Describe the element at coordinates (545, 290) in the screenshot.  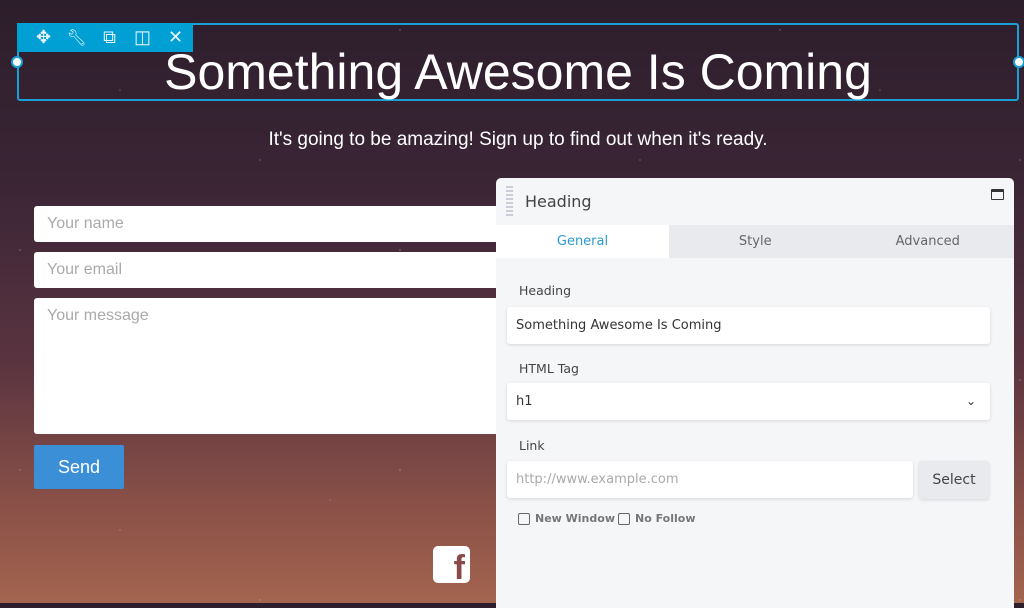
I see `heading-label: Heading` at that location.